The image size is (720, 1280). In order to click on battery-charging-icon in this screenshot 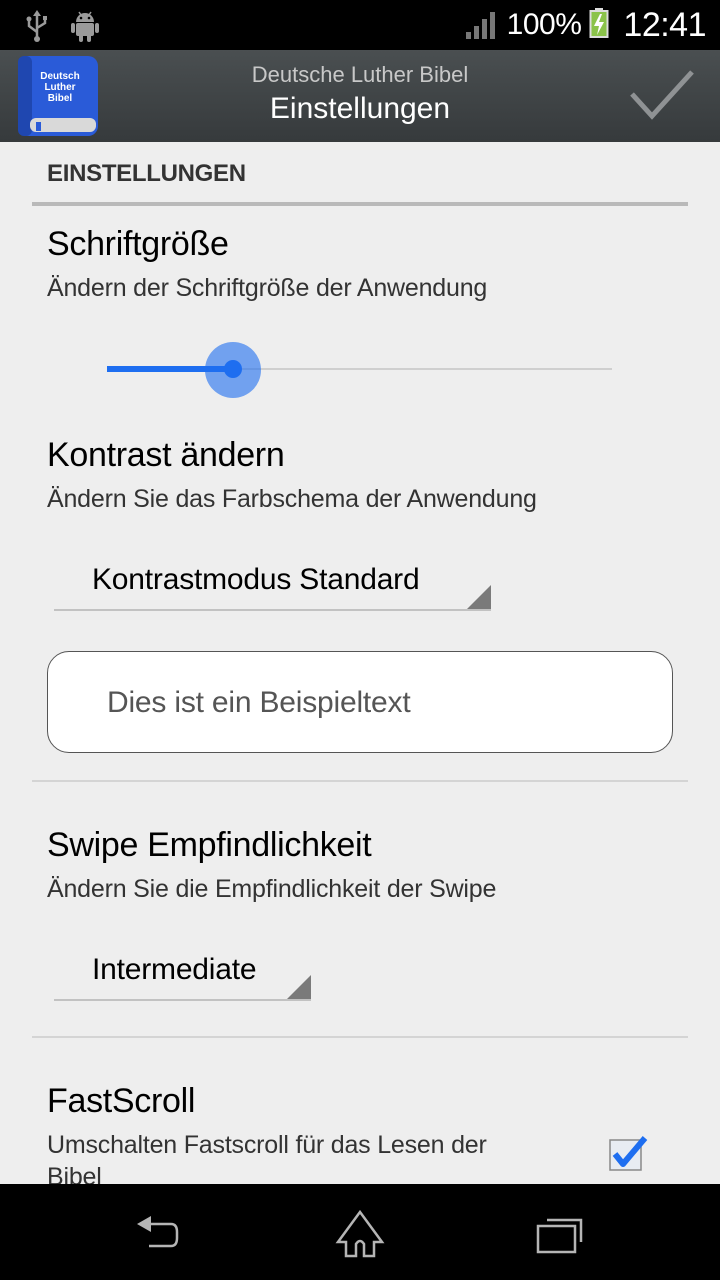, I will do `click(599, 25)`.